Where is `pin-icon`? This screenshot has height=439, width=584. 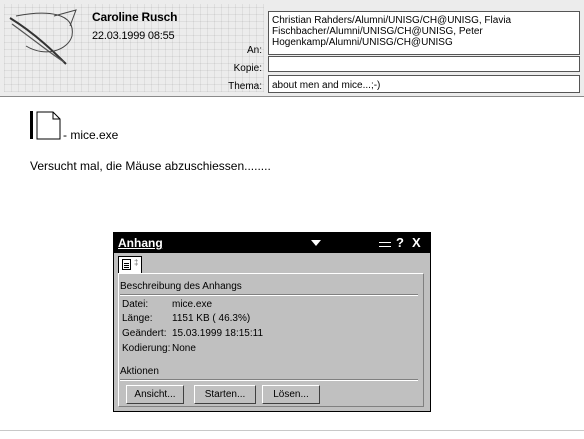 pin-icon is located at coordinates (385, 244).